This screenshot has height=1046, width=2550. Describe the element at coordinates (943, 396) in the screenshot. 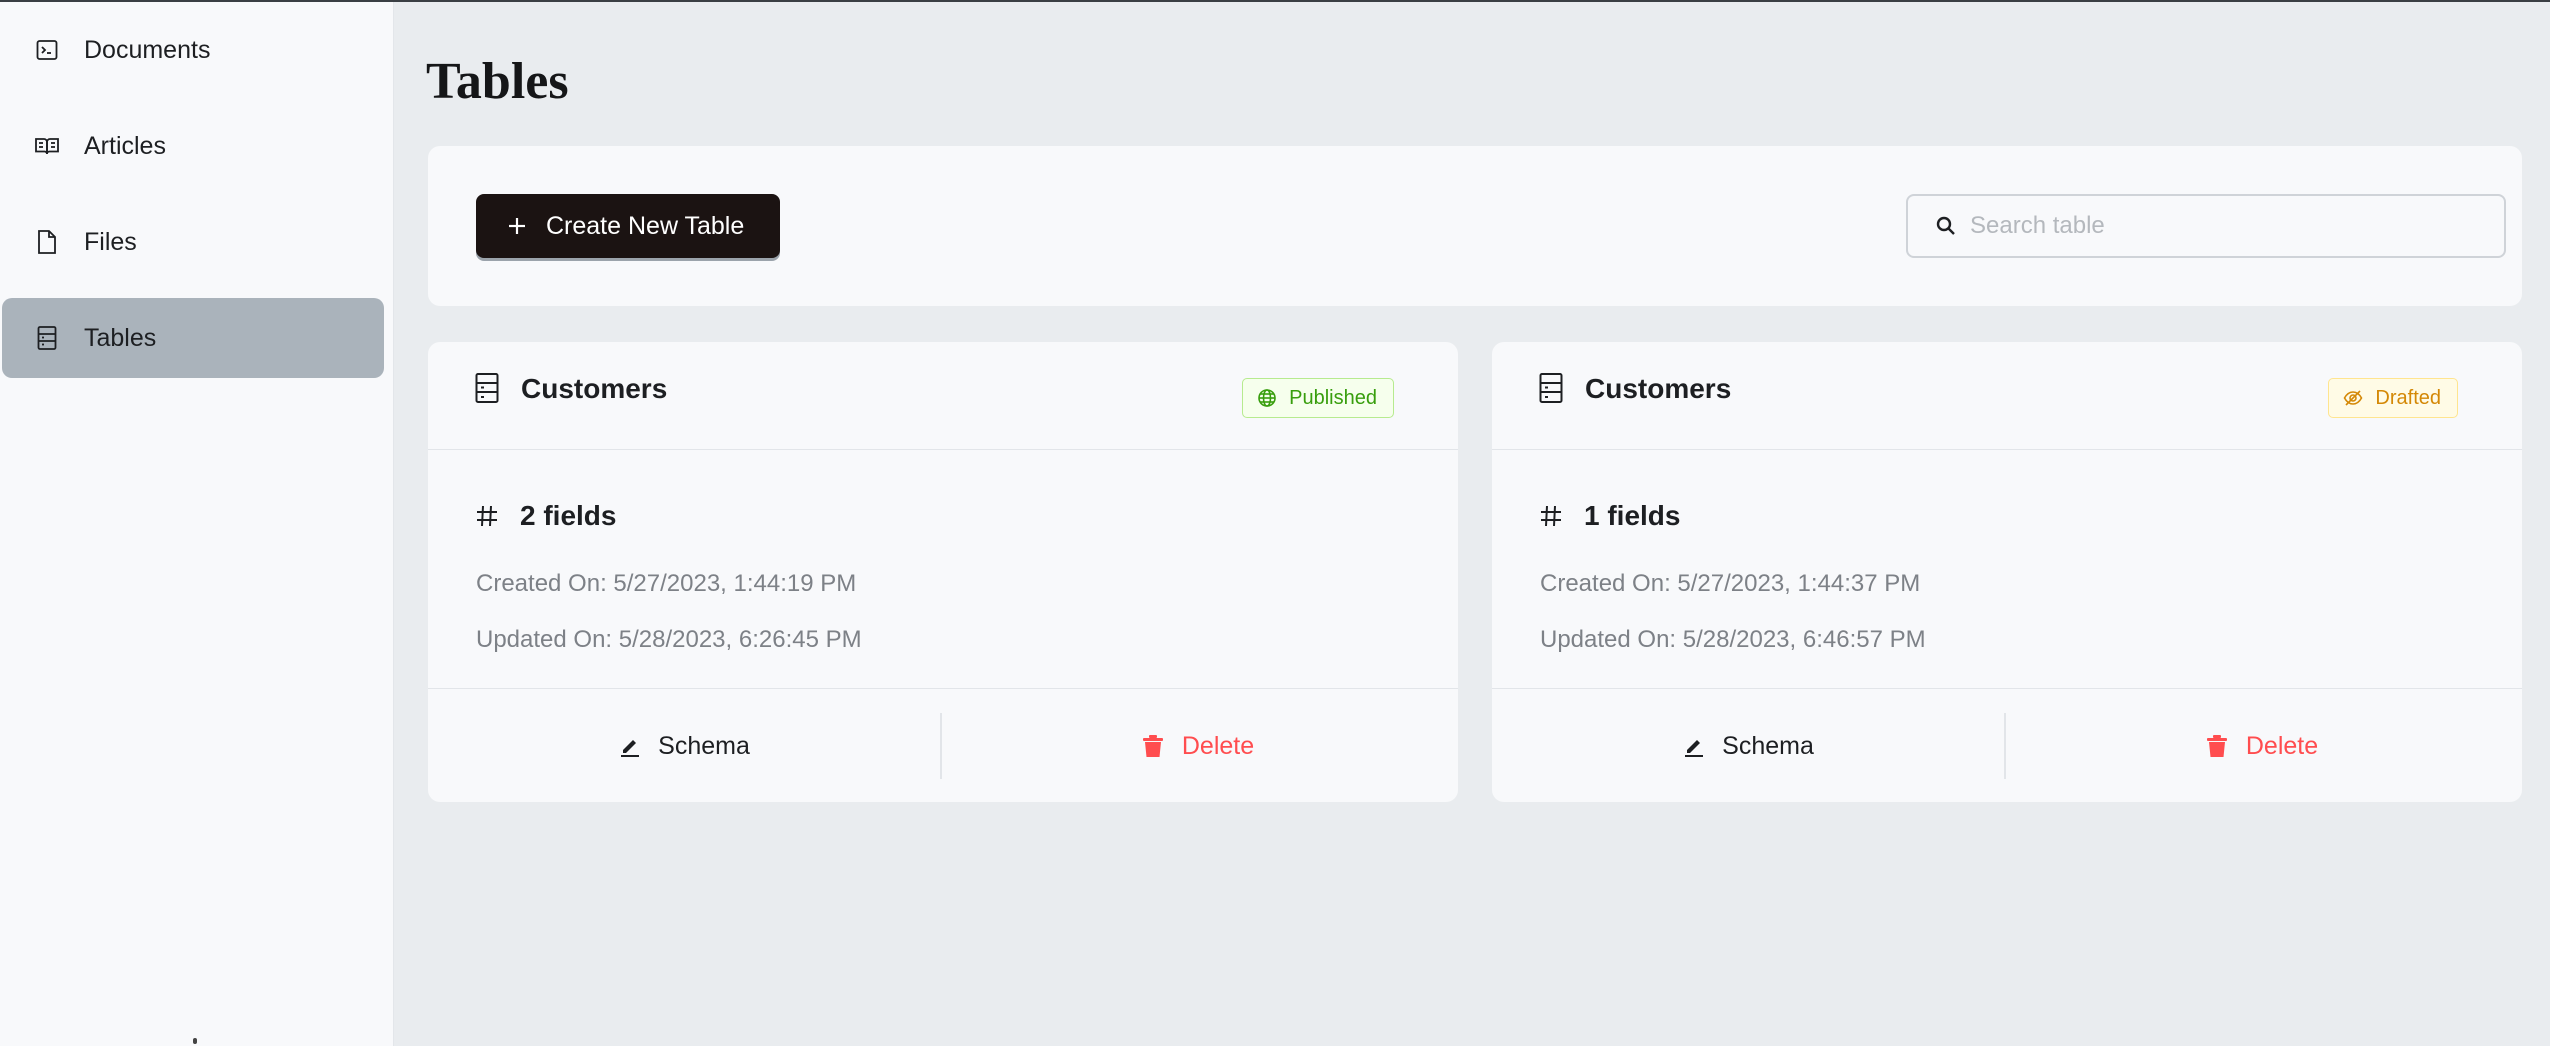

I see `card-header: Customers Published` at that location.